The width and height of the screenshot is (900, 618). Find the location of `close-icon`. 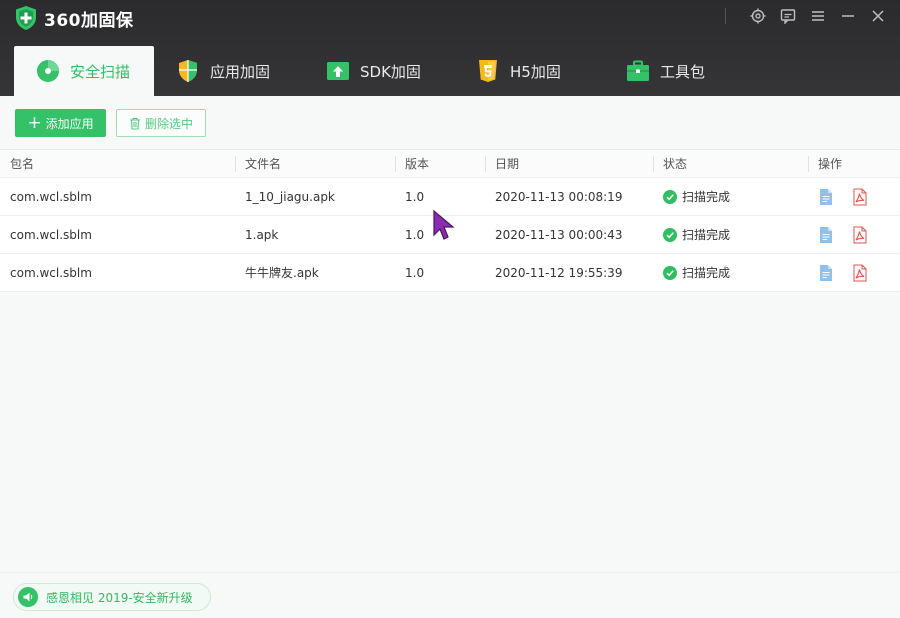

close-icon is located at coordinates (878, 16).